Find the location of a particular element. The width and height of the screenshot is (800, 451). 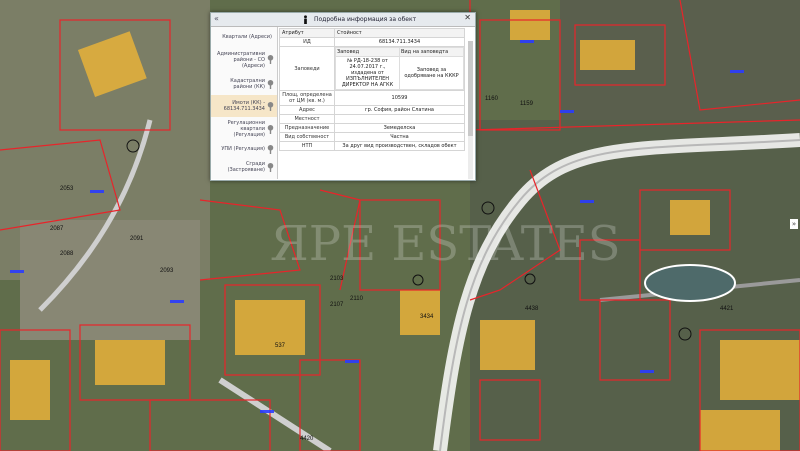

layer-item-buildings: Сгради (Застрояване) is located at coordinates (244, 167).